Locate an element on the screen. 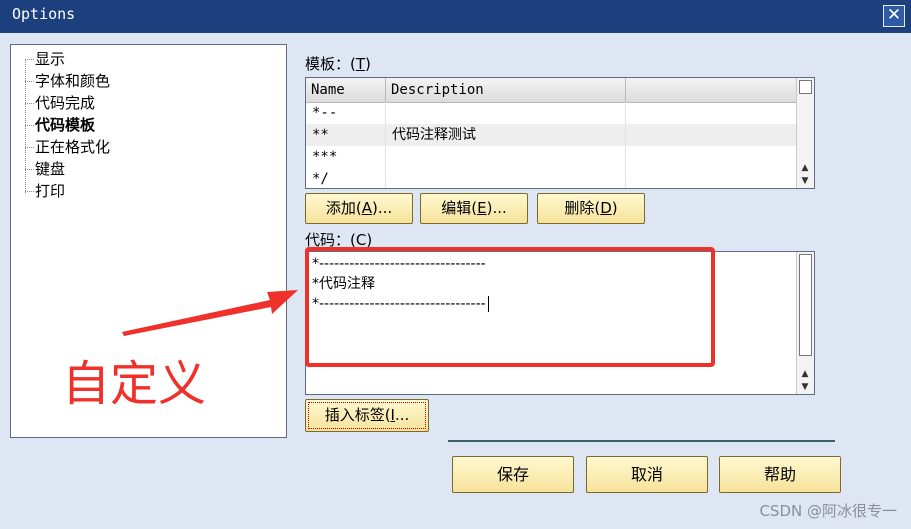  tree-item-code-completion: 代码完成 is located at coordinates (65, 103).